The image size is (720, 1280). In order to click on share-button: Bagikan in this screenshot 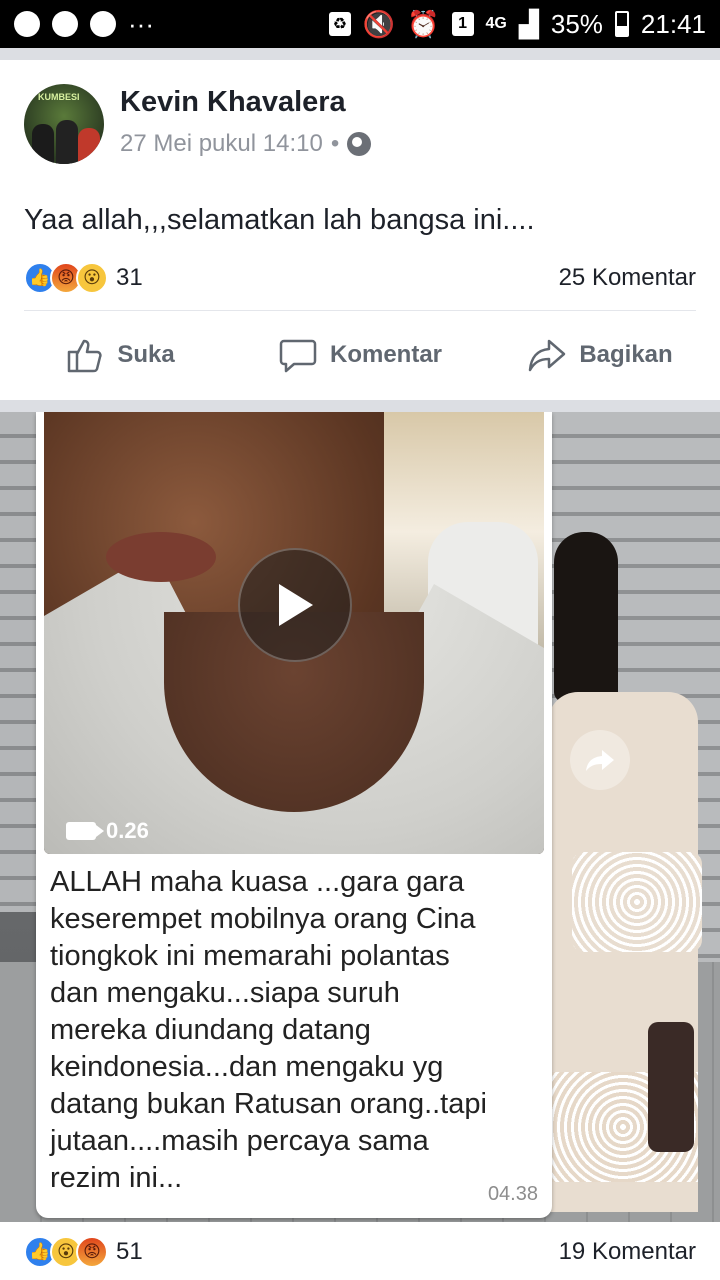, I will do `click(600, 355)`.